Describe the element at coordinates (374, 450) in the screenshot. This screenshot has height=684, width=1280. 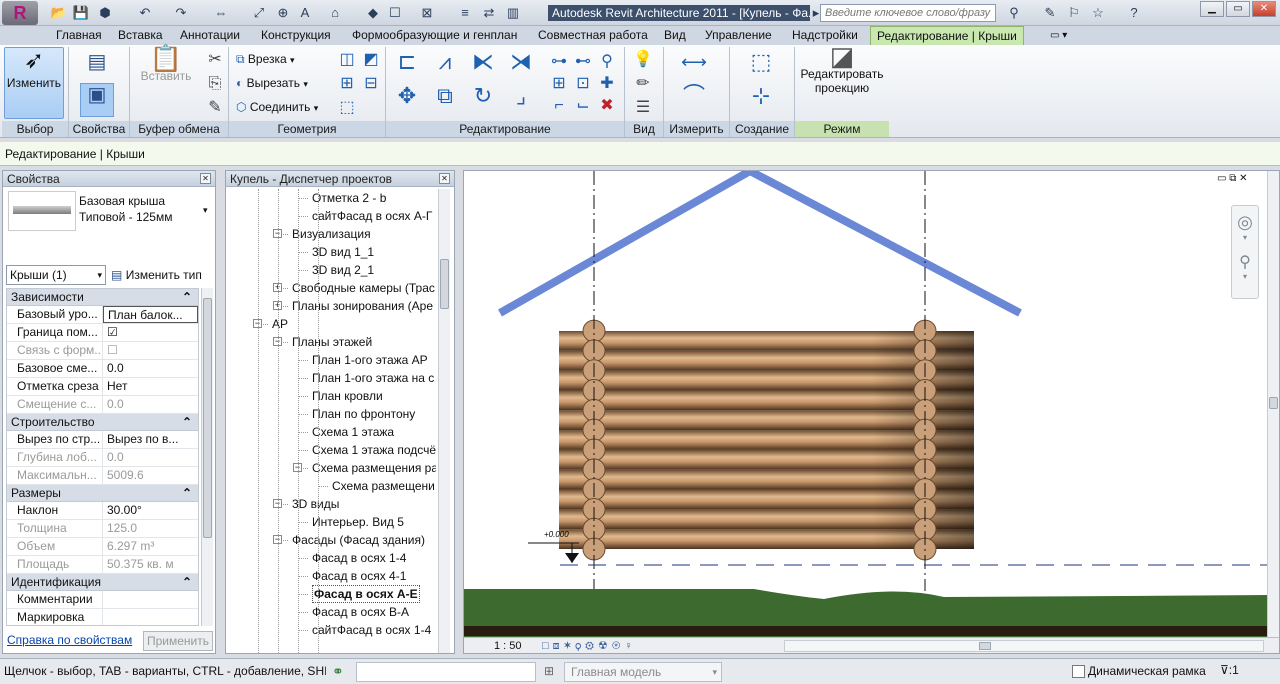
I see `browser-item: Схема 1 этажа подсчё` at that location.